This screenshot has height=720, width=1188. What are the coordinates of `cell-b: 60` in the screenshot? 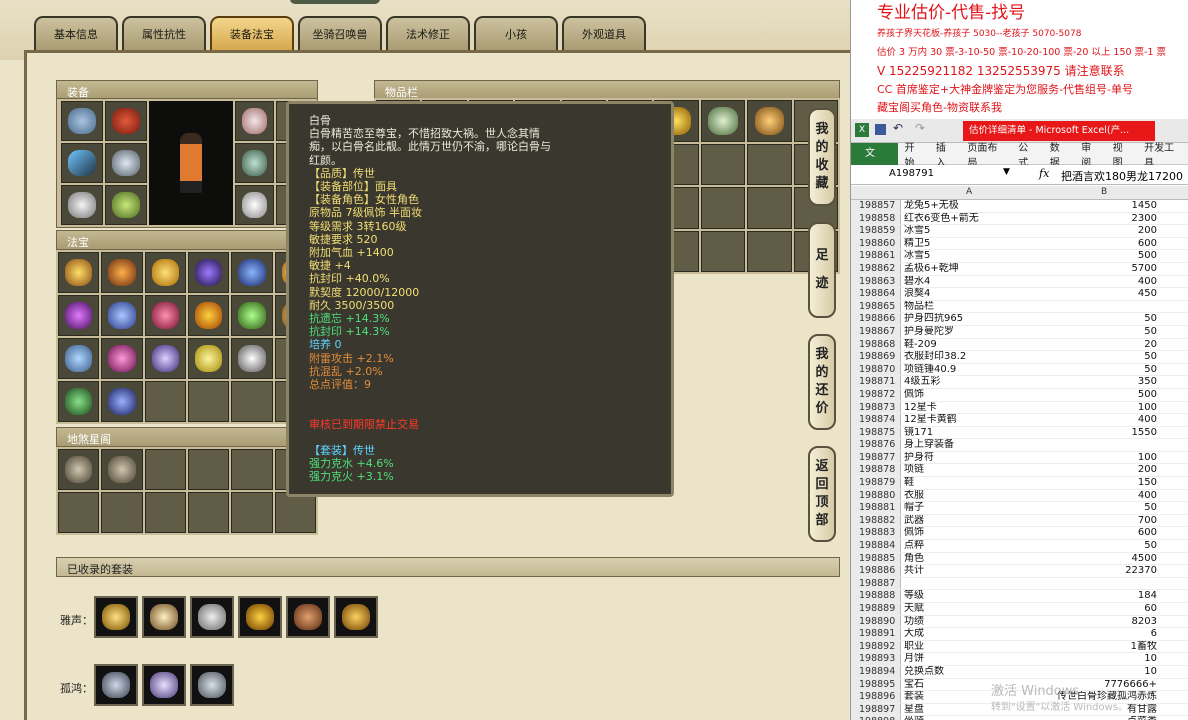 It's located at (1101, 609).